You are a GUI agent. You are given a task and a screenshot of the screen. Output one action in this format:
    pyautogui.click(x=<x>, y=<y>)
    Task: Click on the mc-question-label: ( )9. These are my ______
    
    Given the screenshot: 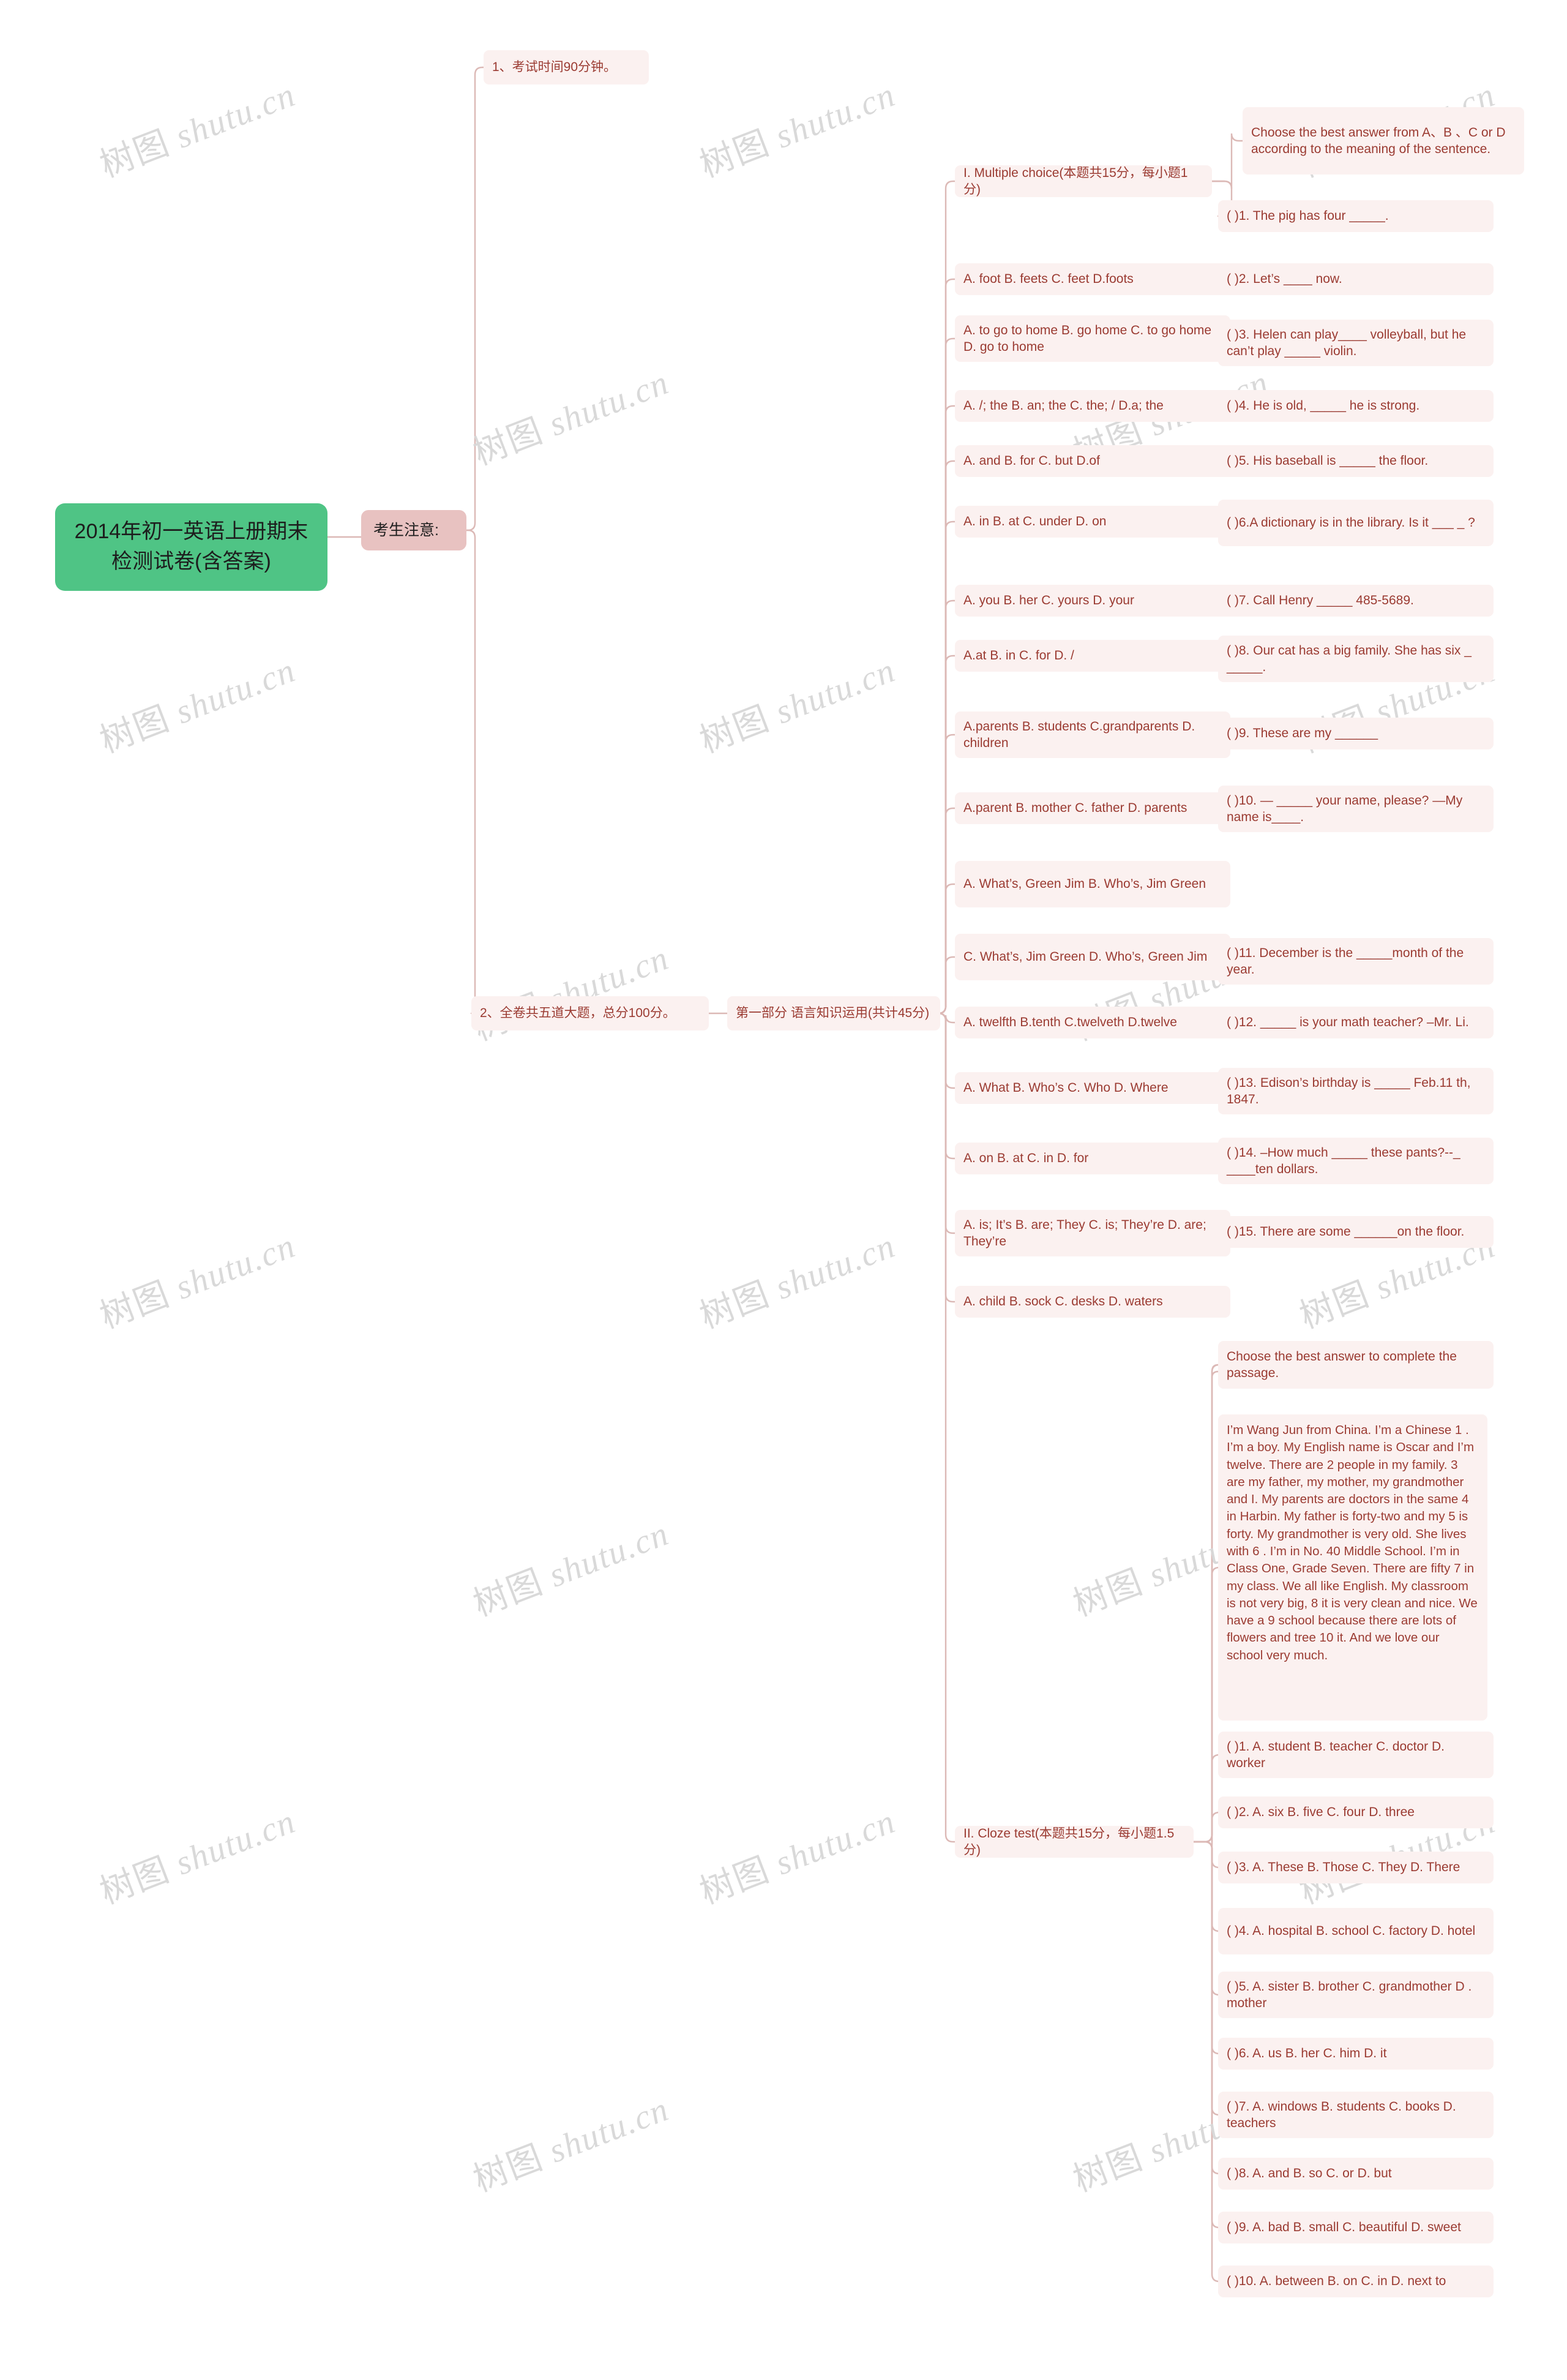 What is the action you would take?
    pyautogui.click(x=1302, y=733)
    